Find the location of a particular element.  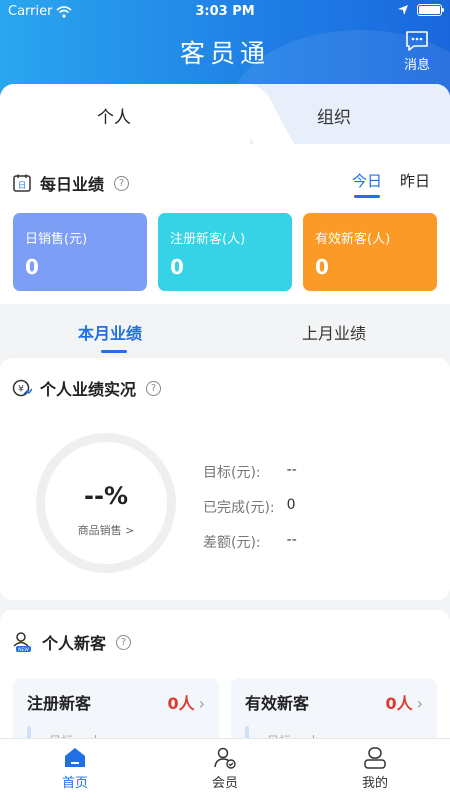

month-tabs: 本月业绩 上月业绩 is located at coordinates (225, 331).